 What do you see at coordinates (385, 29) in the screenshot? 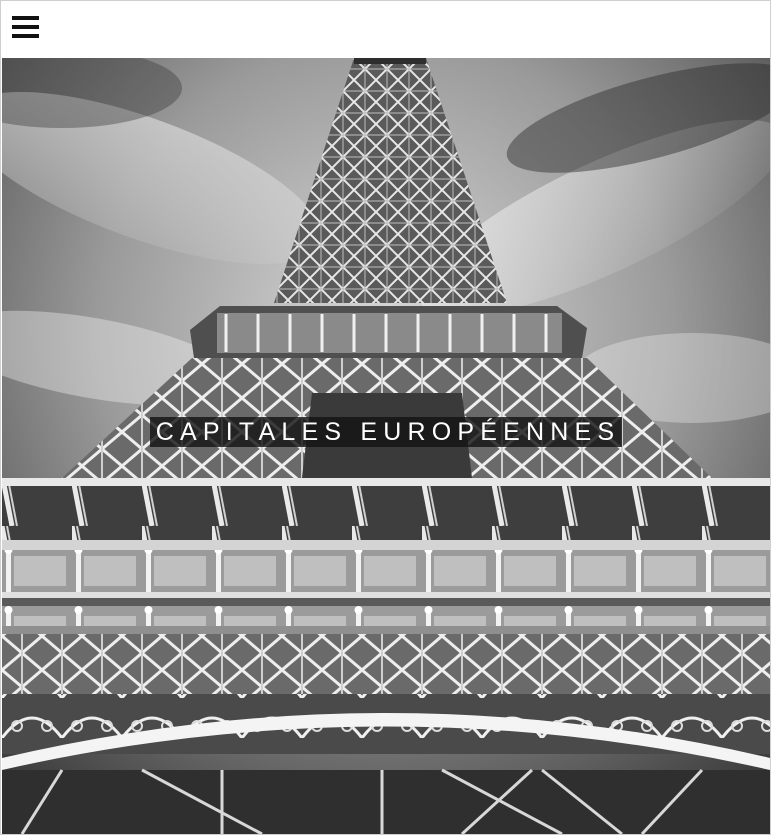
I see `top-navigation-bar` at bounding box center [385, 29].